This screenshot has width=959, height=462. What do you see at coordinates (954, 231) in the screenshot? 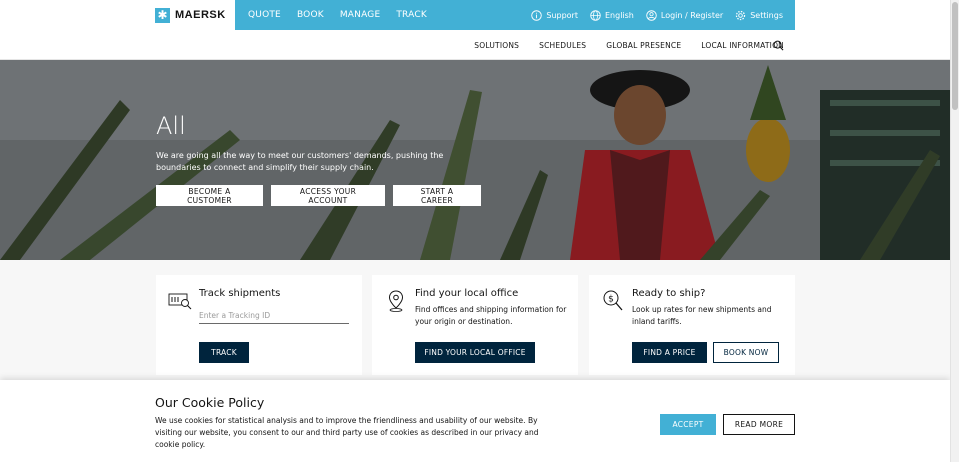
I see `page-scrollbar` at bounding box center [954, 231].